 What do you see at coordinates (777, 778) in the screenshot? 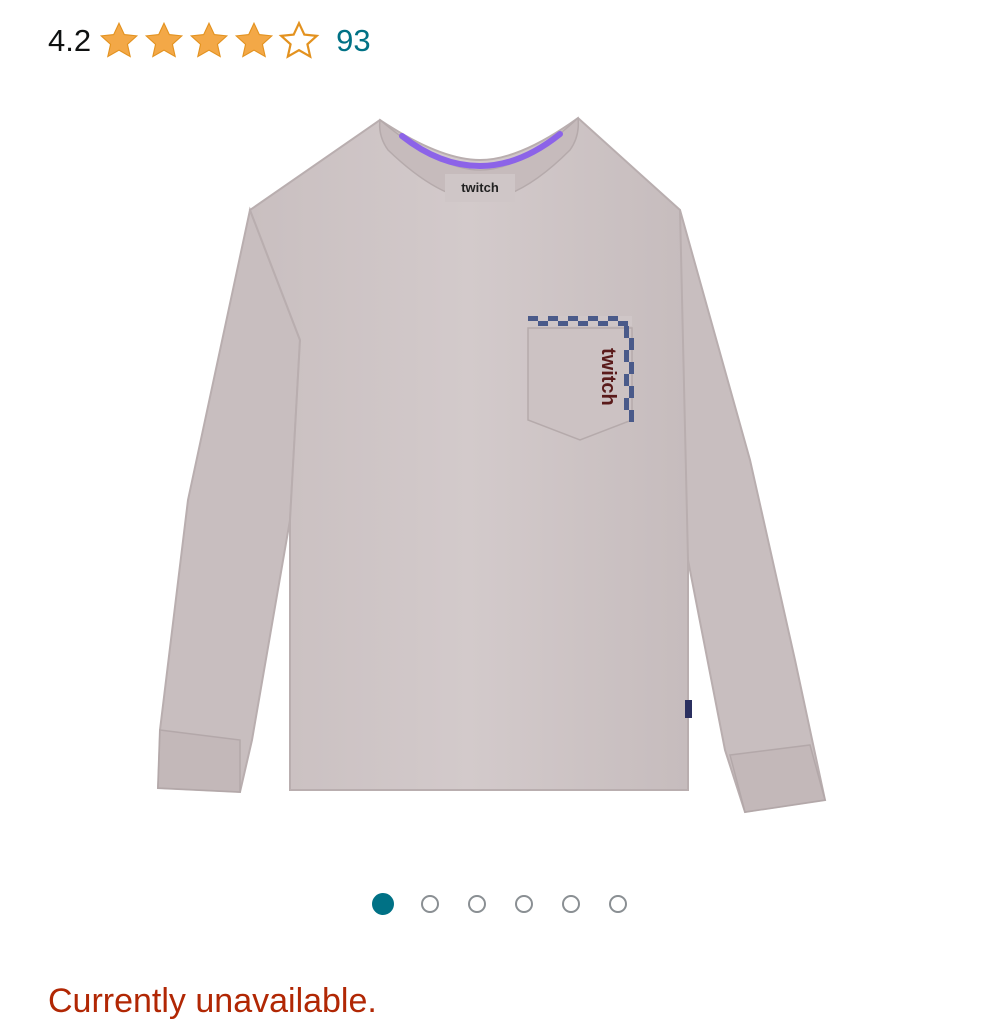
I see `right-cuff` at bounding box center [777, 778].